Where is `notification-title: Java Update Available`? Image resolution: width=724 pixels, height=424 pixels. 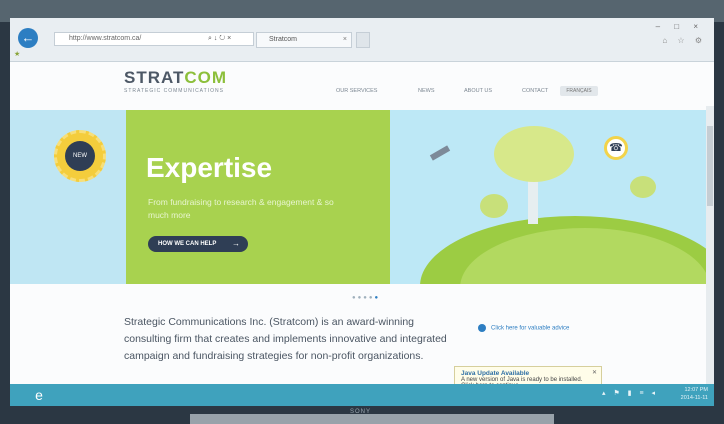 notification-title: Java Update Available is located at coordinates (495, 373).